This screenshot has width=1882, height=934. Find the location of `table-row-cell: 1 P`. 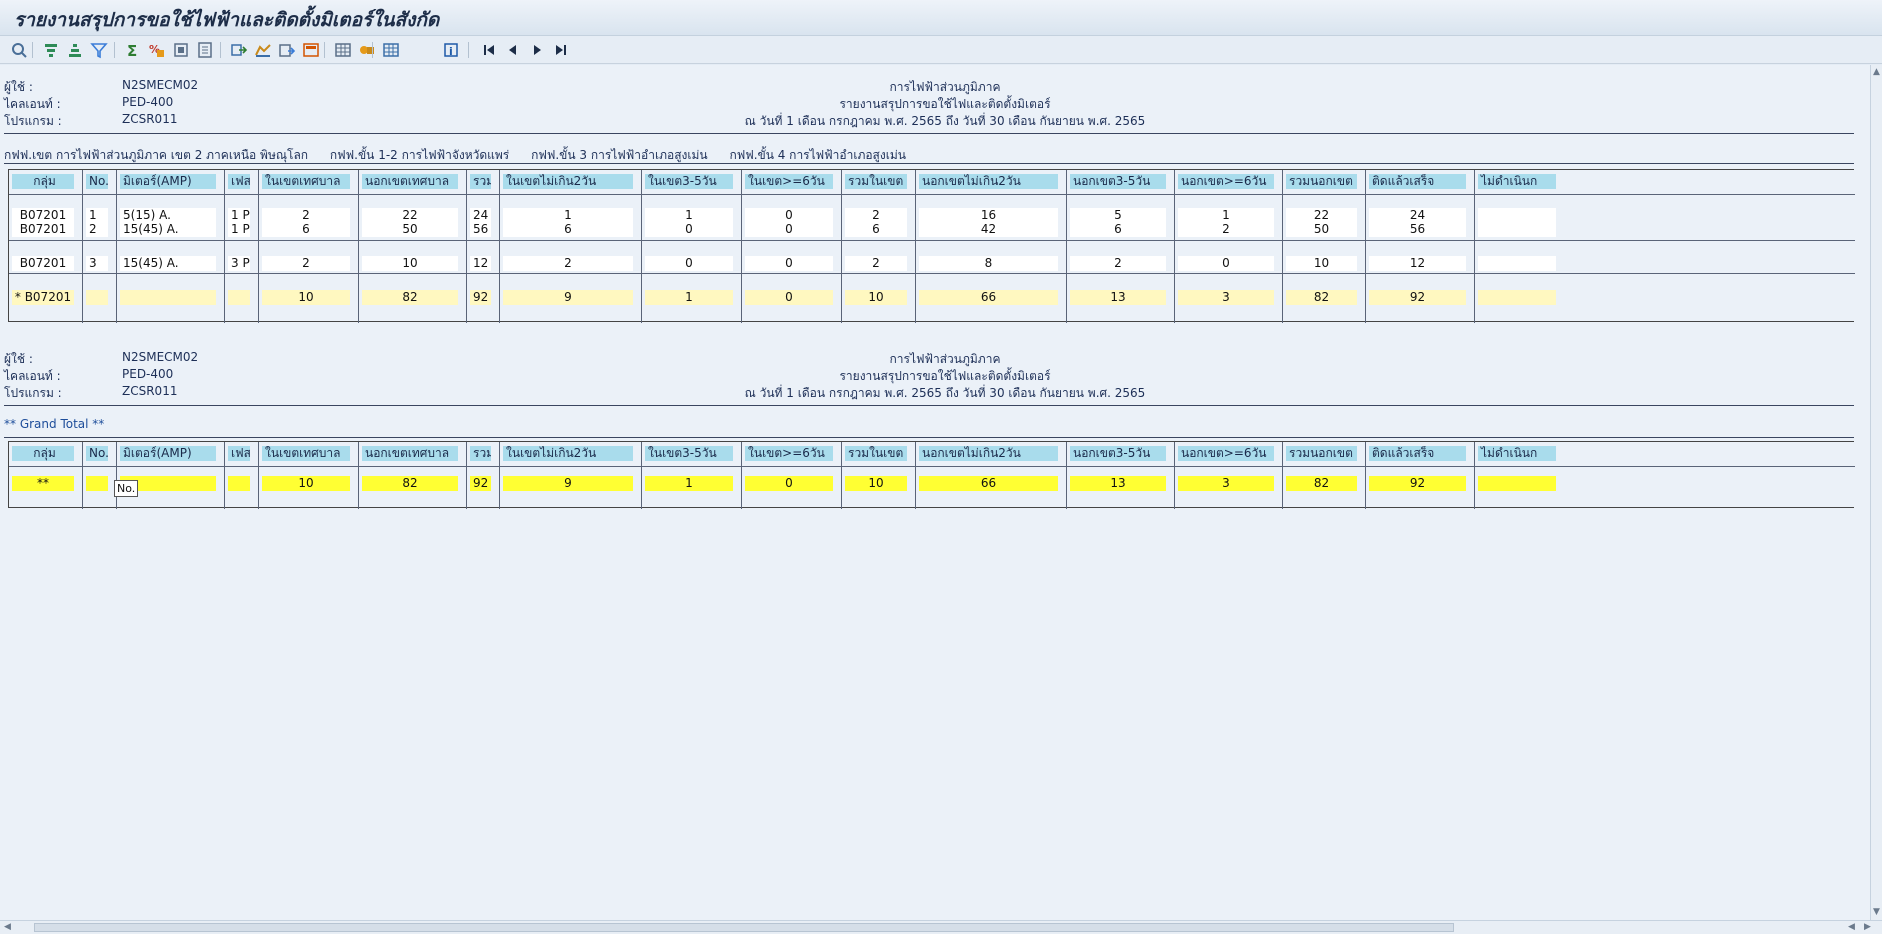

table-row-cell: 1 P is located at coordinates (239, 229).